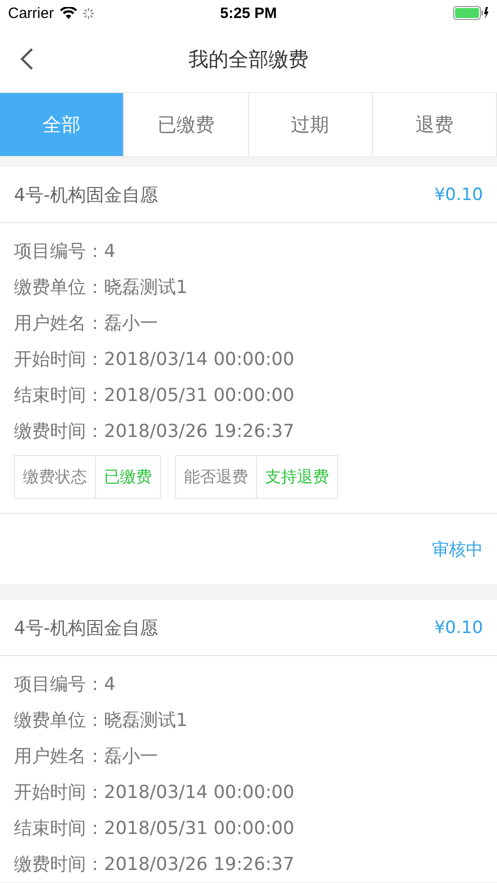 The image size is (497, 883). I want to click on tab: 全部, so click(62, 124).